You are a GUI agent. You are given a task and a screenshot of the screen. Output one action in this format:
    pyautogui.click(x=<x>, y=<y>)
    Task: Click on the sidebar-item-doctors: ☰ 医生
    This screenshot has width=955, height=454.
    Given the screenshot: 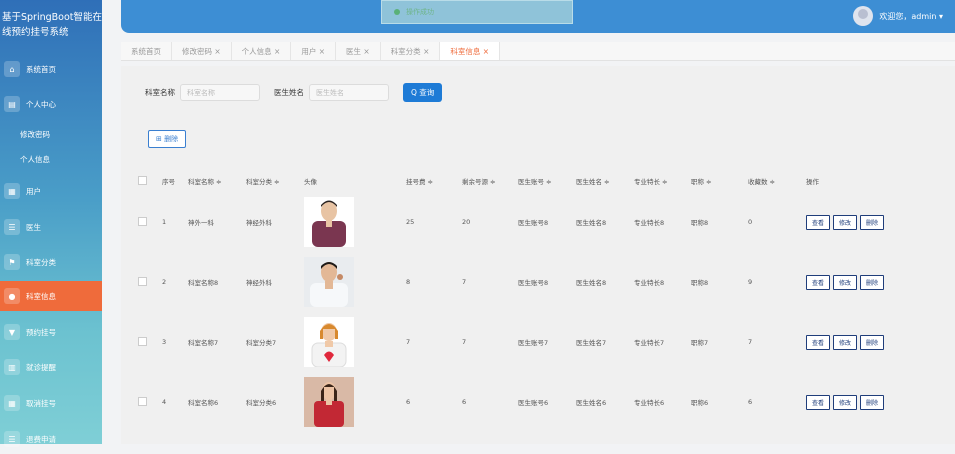 What is the action you would take?
    pyautogui.click(x=51, y=227)
    